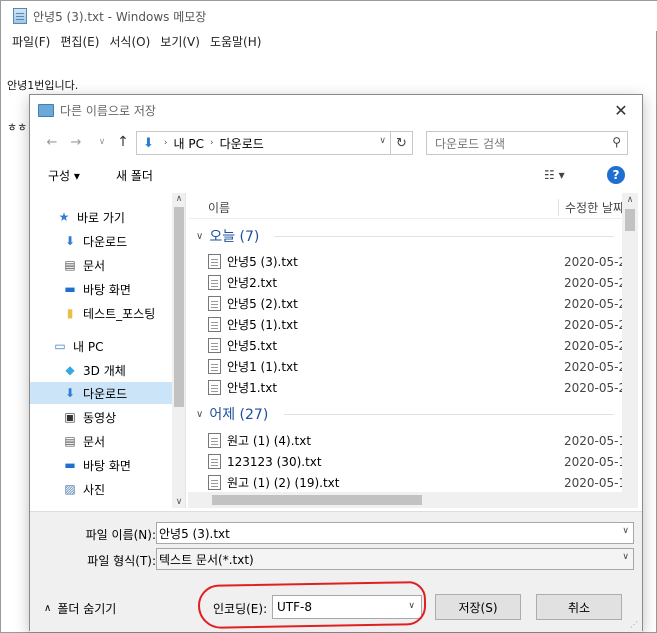 This screenshot has width=657, height=633. I want to click on nav-item-3d-objects: ◆ 3D 개체, so click(102, 370).